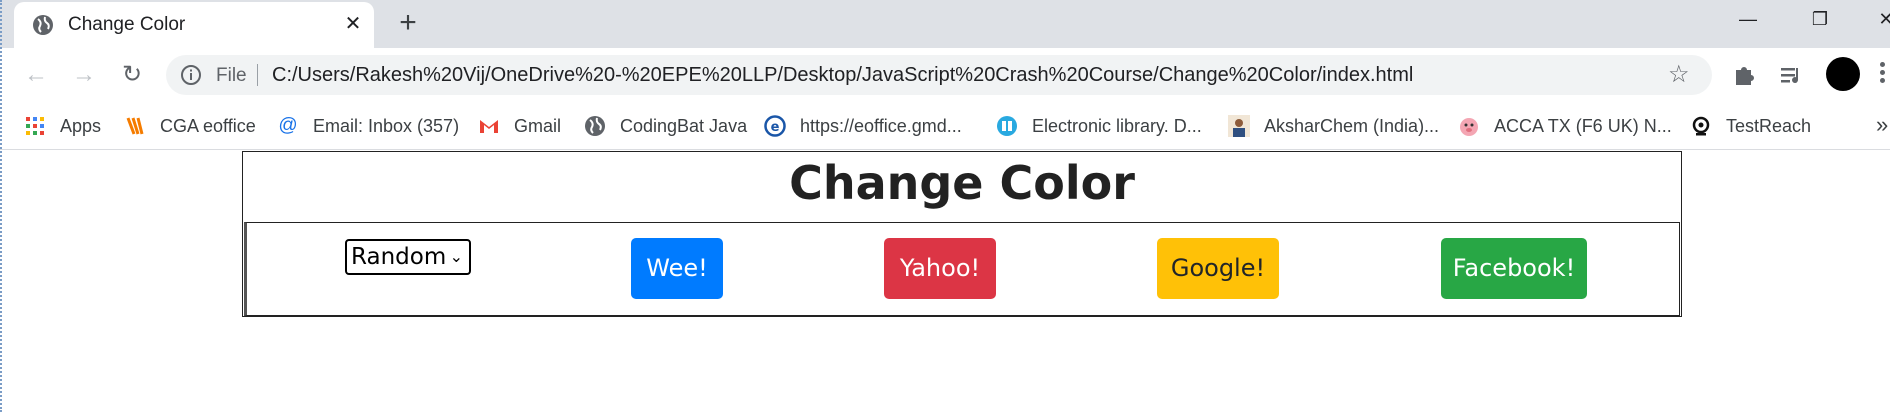 This screenshot has height=412, width=1890. I want to click on extensions-icon, so click(1743, 75).